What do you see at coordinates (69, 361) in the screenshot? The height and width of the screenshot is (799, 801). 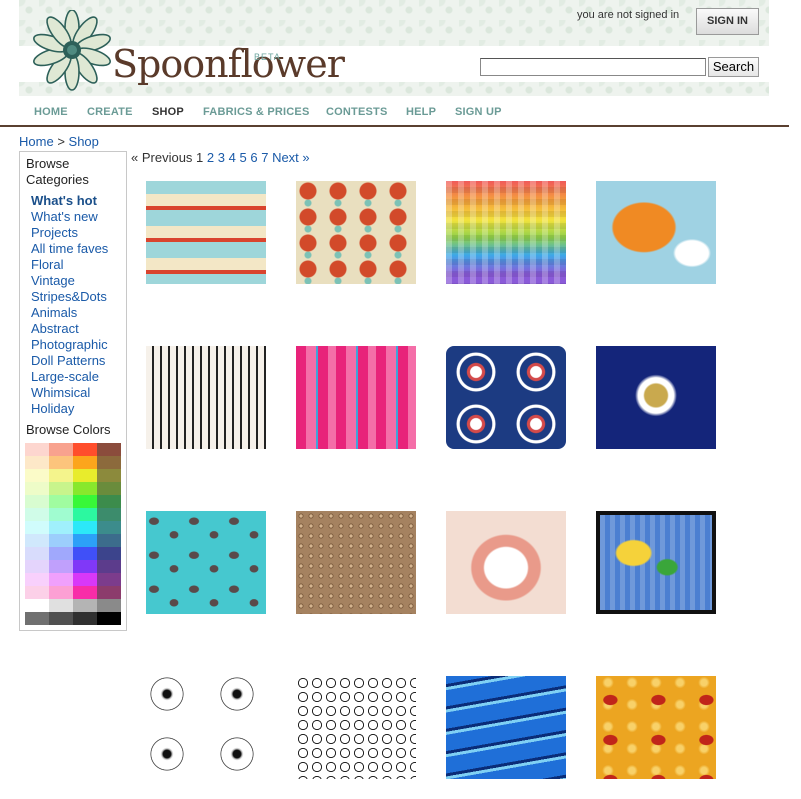 I see `category-doll-patterns: Doll Patterns` at bounding box center [69, 361].